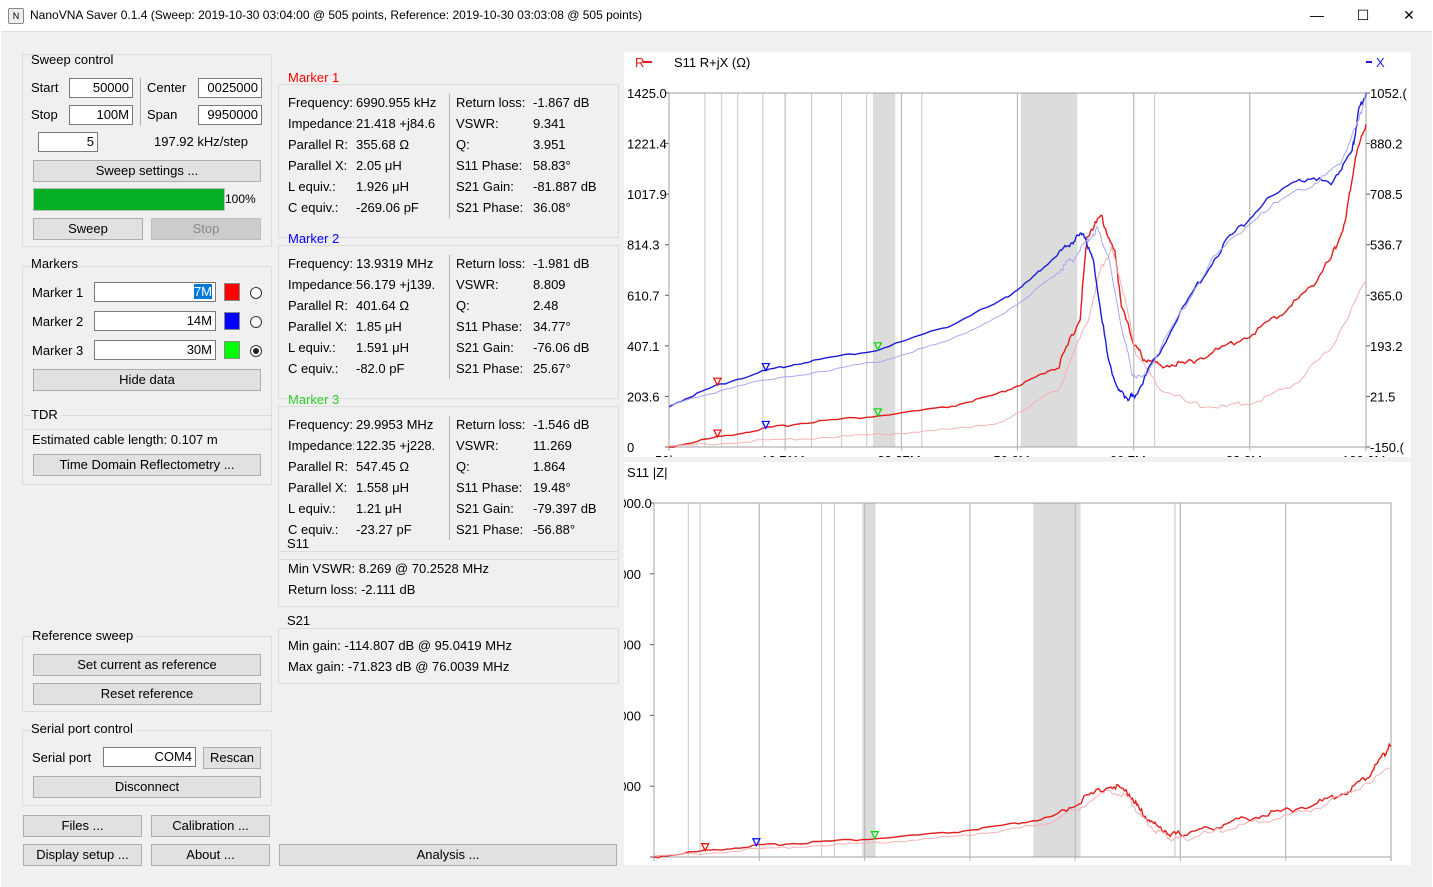 This screenshot has width=1433, height=887. Describe the element at coordinates (448, 579) in the screenshot. I see `s11-summary-group` at that location.